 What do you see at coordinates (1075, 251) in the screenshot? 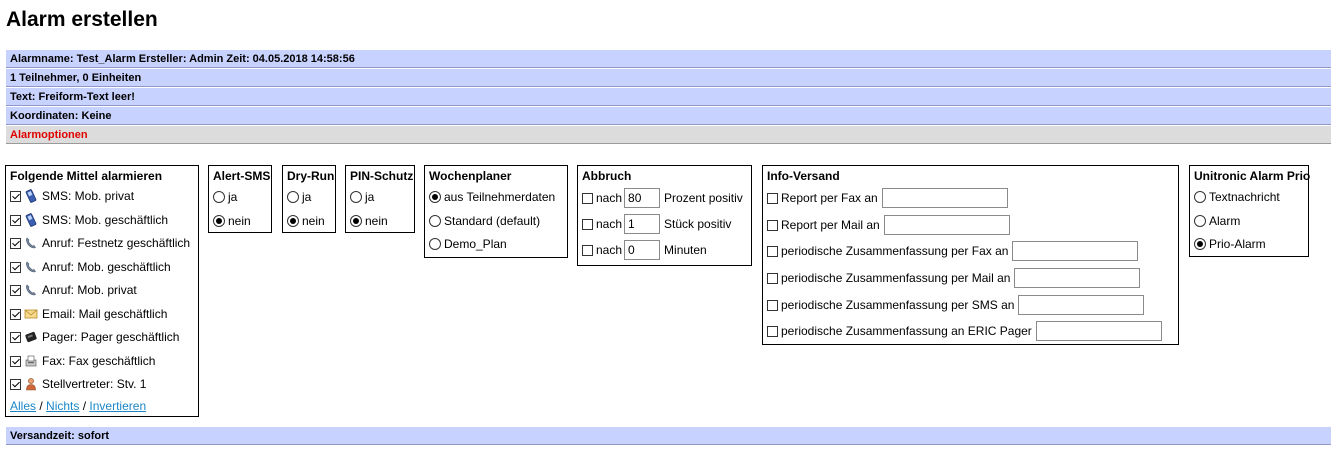
I see `summary-fax-input` at bounding box center [1075, 251].